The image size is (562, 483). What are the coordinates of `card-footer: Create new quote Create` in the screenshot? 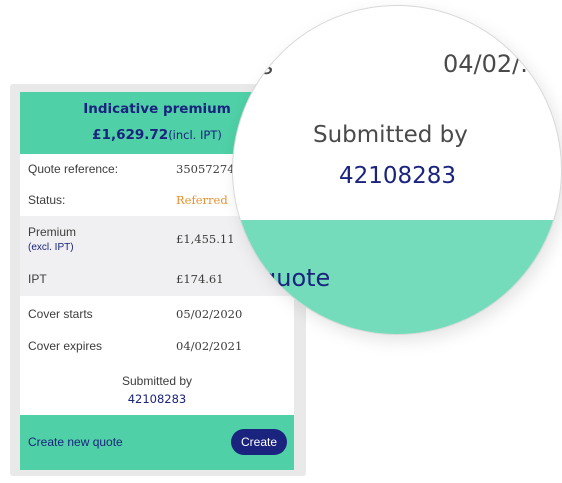 It's located at (157, 442).